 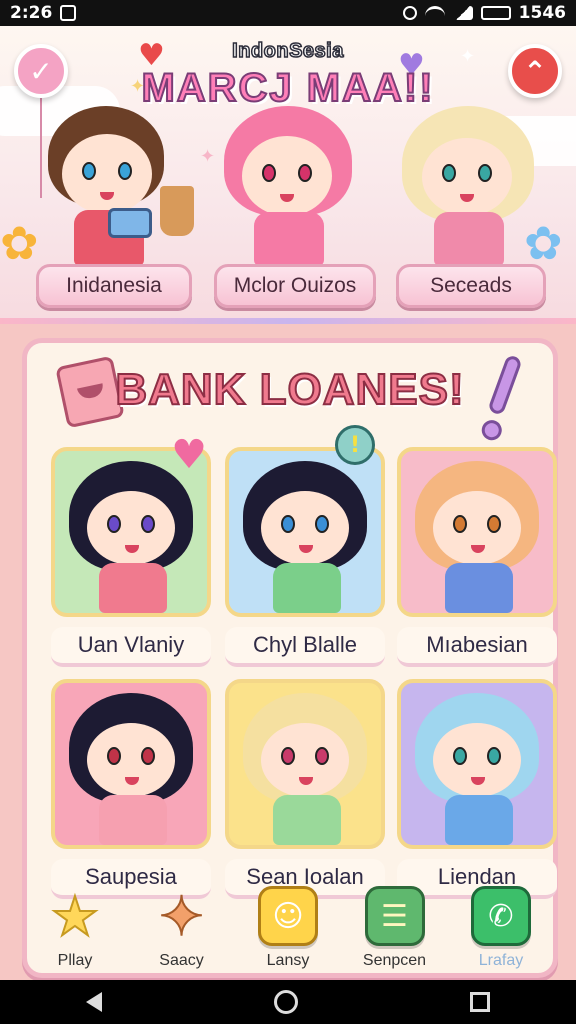 I want to click on divider, so click(x=288, y=321).